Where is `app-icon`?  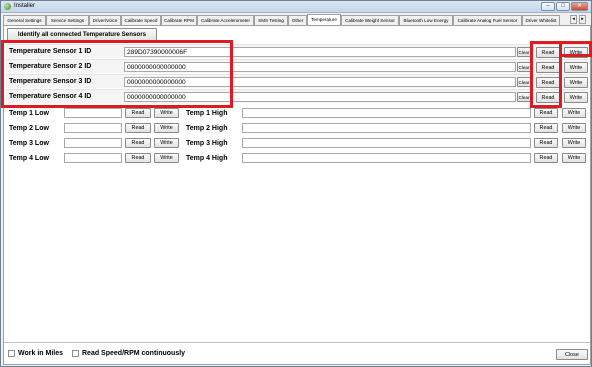 app-icon is located at coordinates (7, 6).